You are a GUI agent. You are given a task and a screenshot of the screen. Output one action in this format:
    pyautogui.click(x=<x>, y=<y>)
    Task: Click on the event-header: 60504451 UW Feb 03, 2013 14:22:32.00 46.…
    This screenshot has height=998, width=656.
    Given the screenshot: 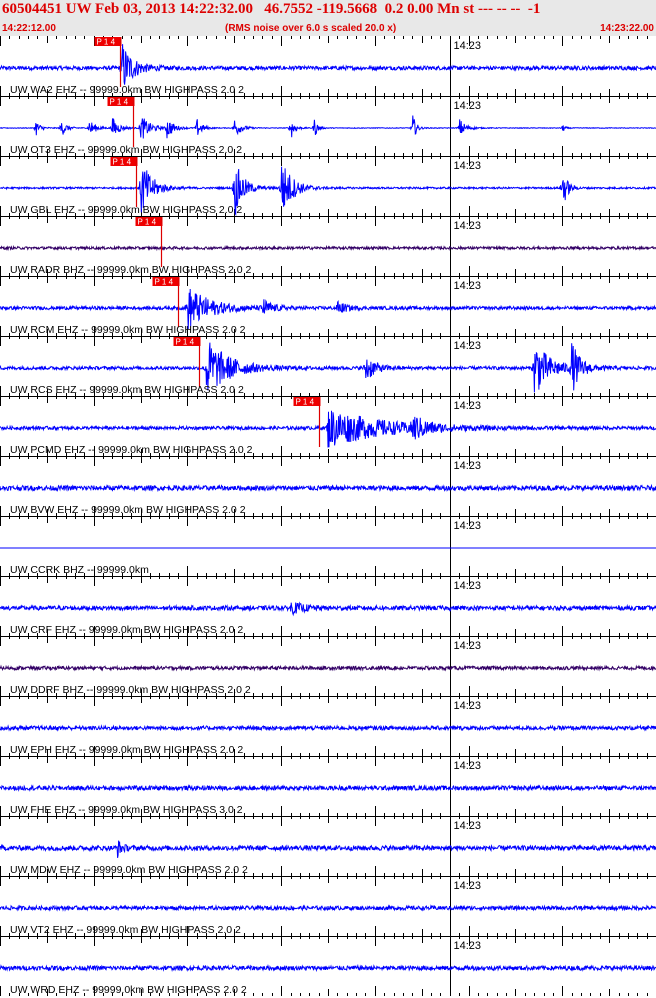 What is the action you would take?
    pyautogui.click(x=328, y=18)
    